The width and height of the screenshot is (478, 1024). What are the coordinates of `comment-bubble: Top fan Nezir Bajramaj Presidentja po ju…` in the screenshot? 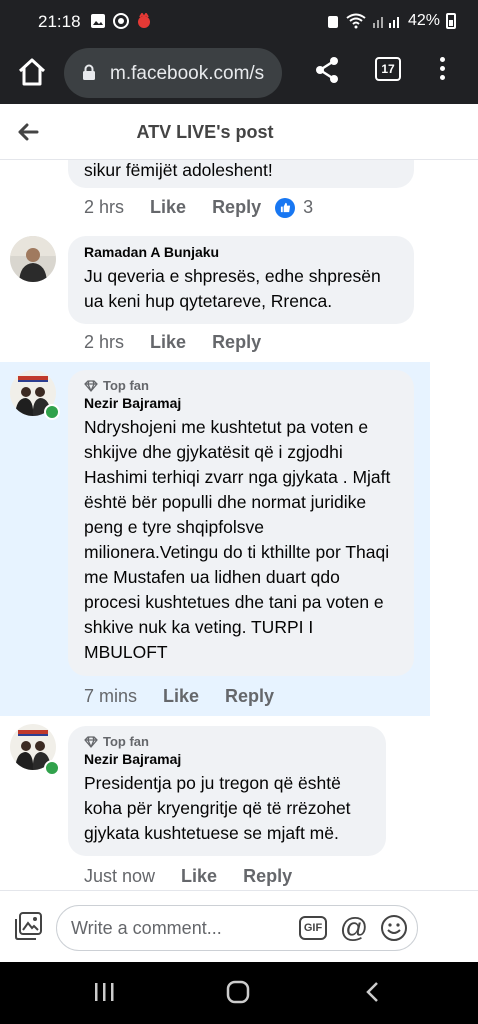 It's located at (227, 791).